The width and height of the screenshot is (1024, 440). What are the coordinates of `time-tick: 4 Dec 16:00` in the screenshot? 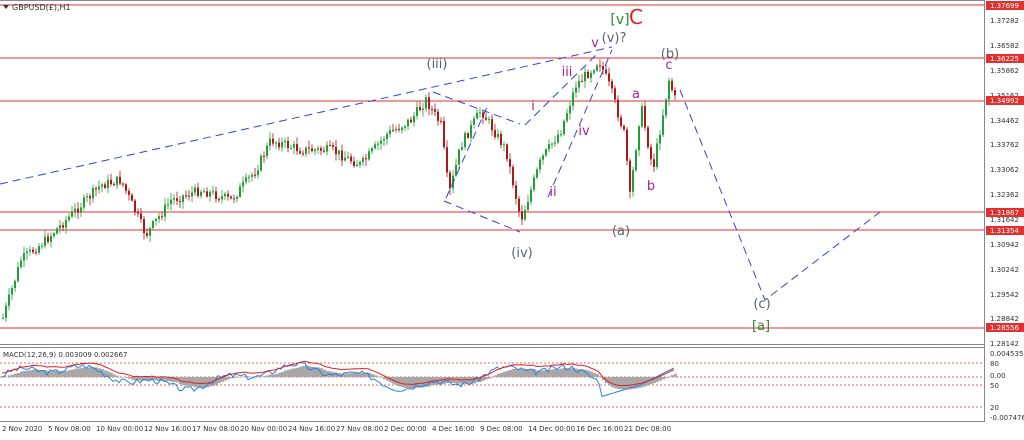 It's located at (453, 429).